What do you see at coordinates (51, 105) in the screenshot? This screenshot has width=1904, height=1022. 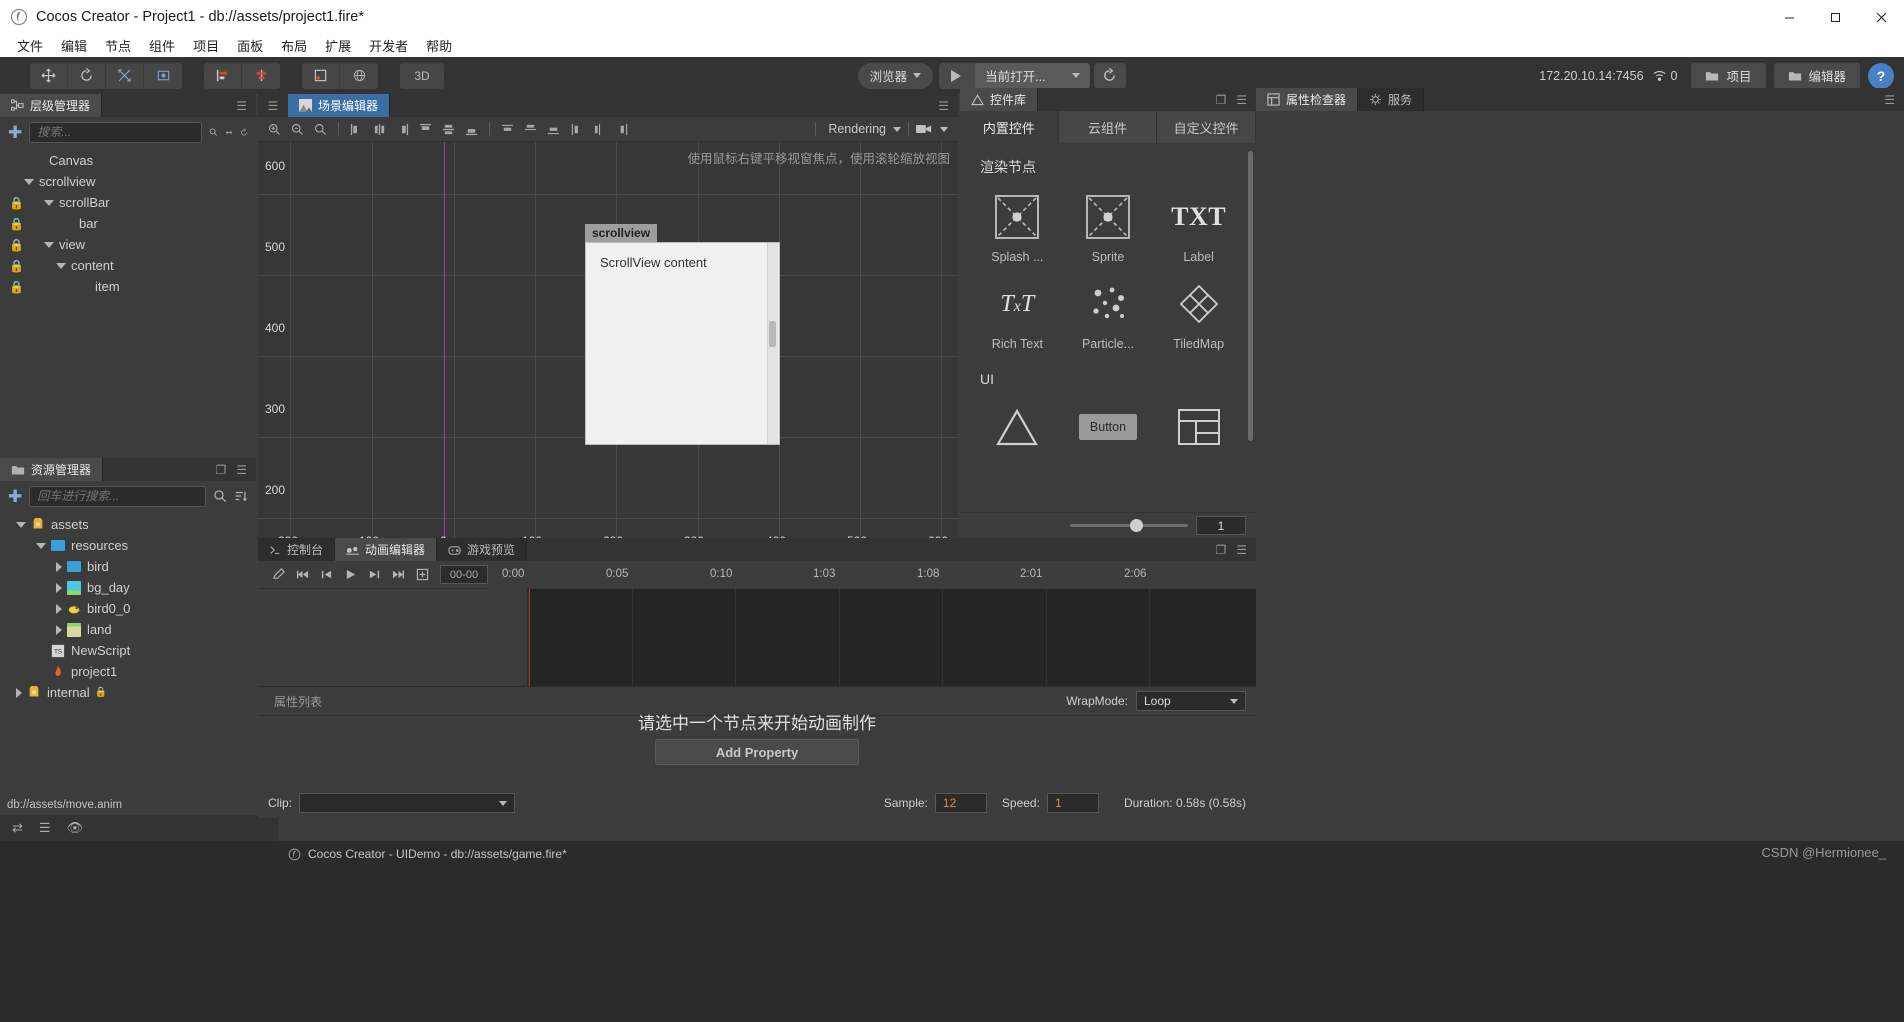 I see `tab-hierarchy: 层级管理器` at bounding box center [51, 105].